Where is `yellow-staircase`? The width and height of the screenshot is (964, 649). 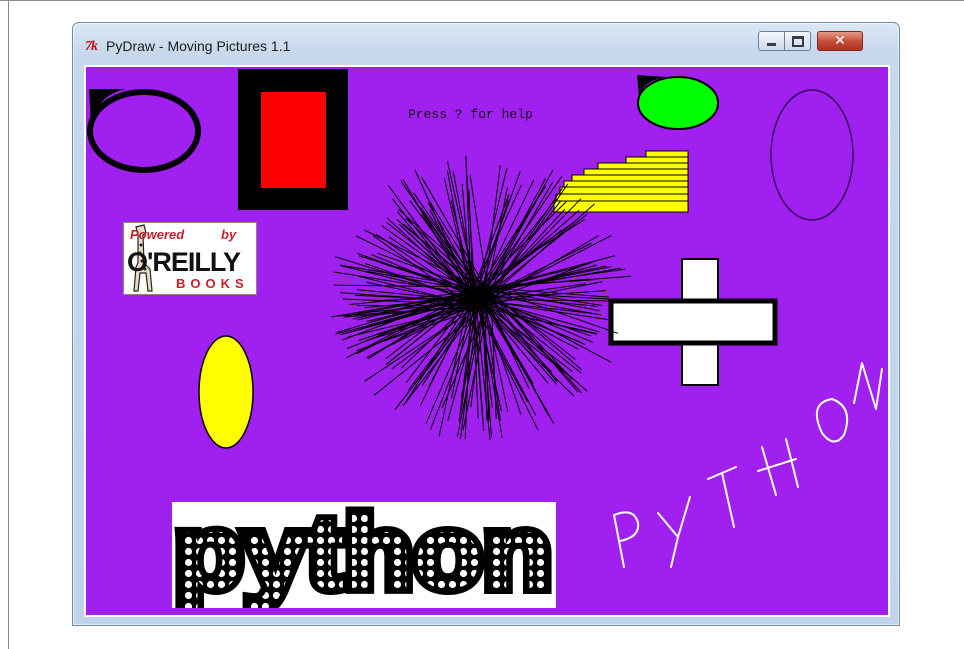 yellow-staircase is located at coordinates (621, 181).